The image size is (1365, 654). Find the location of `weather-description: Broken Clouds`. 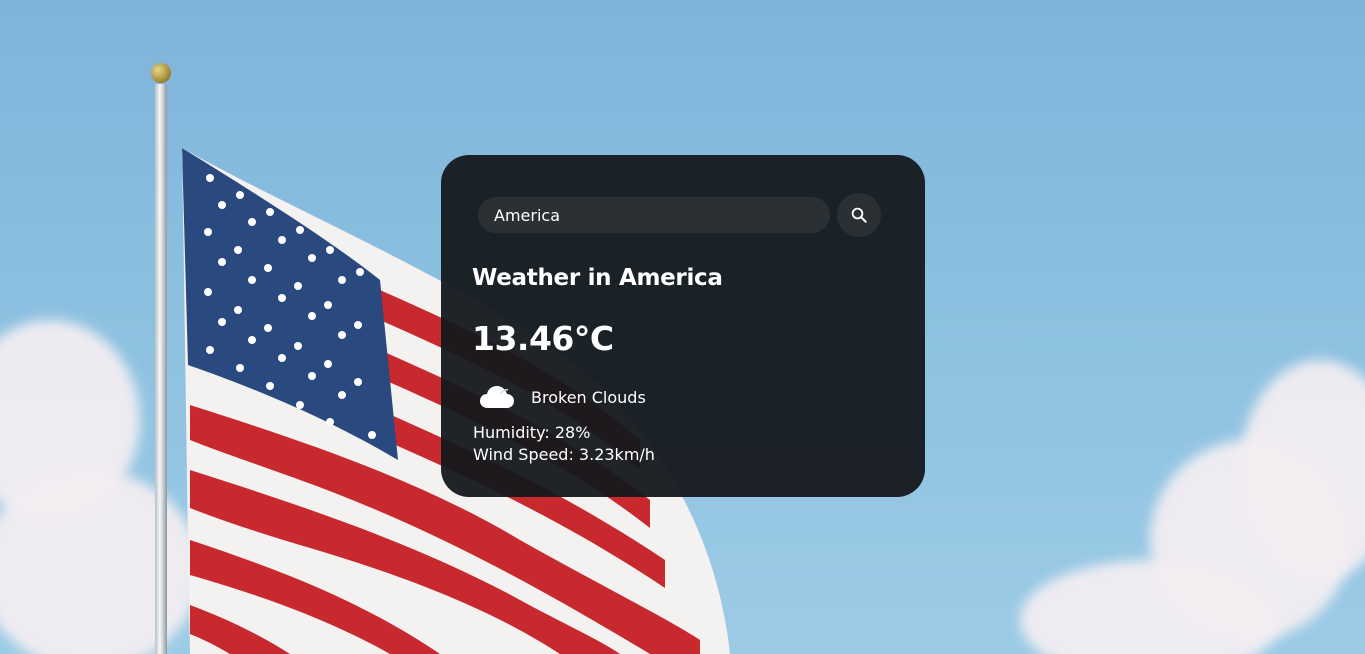

weather-description: Broken Clouds is located at coordinates (588, 397).